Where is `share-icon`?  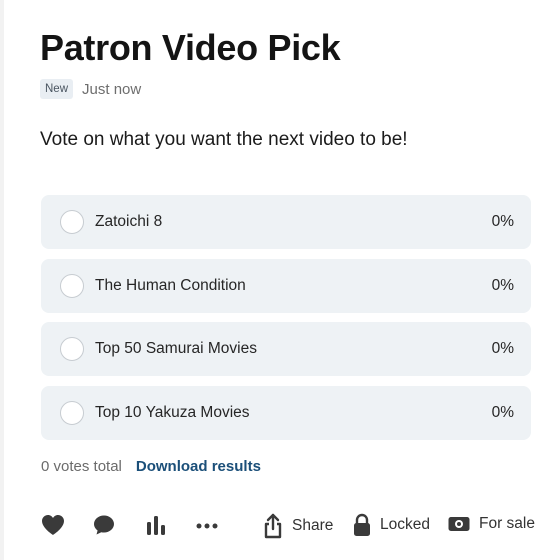
share-icon is located at coordinates (273, 526).